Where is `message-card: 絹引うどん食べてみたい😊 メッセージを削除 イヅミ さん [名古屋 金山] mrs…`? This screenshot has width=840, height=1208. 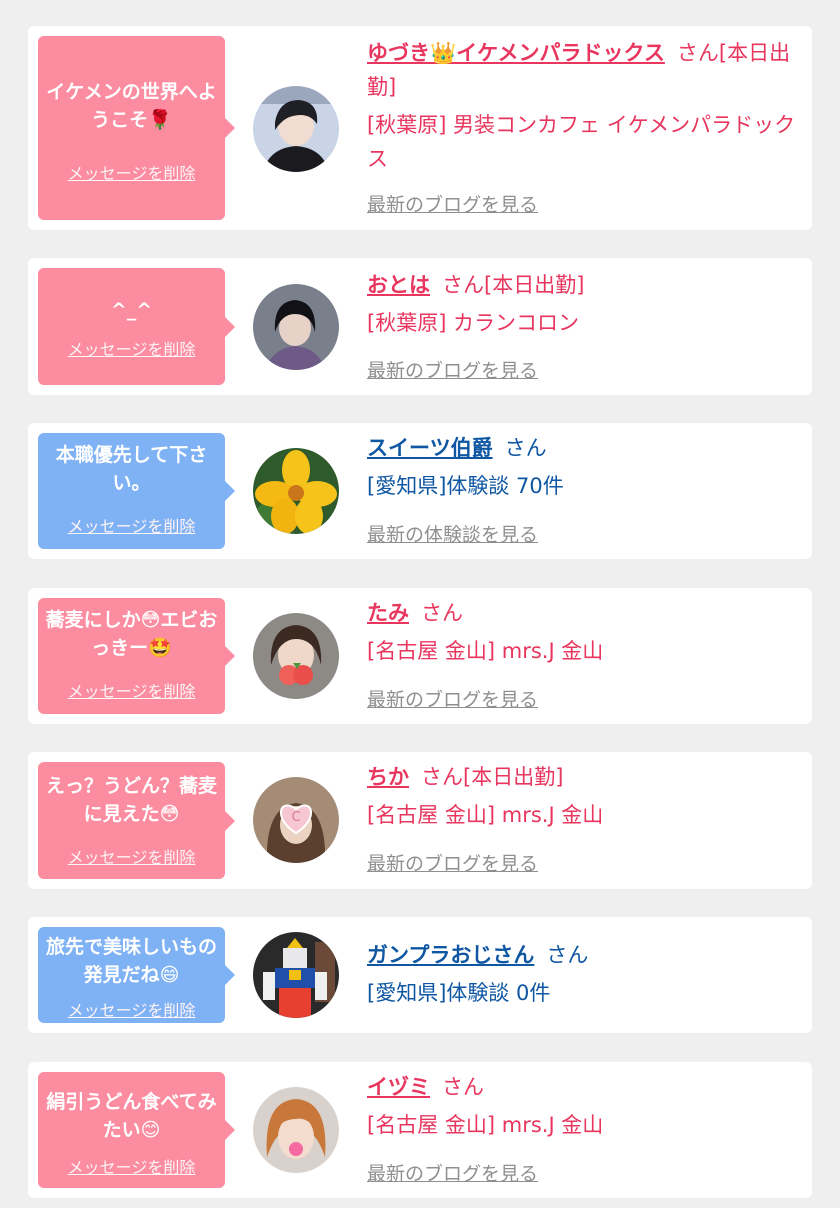 message-card: 絹引うどん食べてみたい😊 メッセージを削除 イヅミ さん [名古屋 金山] mrs… is located at coordinates (420, 1130).